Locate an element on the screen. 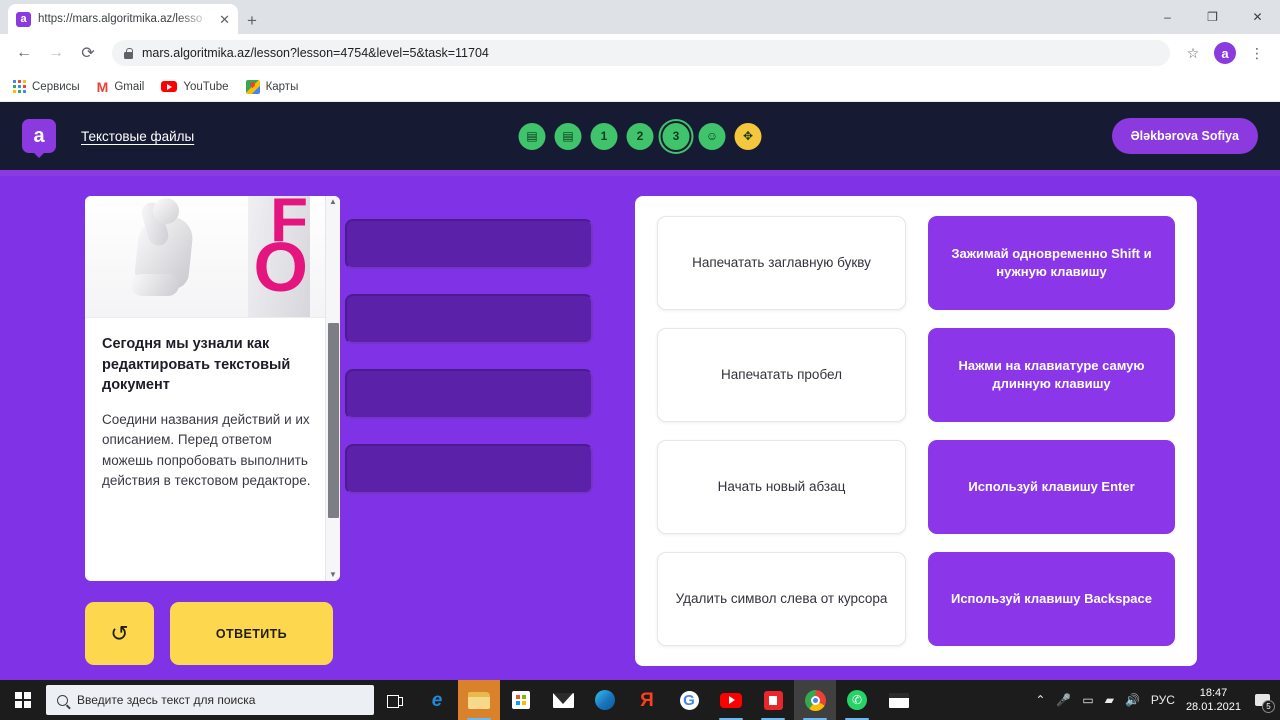 This screenshot has height=720, width=1280. browser-menu-icon: ⋮ is located at coordinates (1257, 53).